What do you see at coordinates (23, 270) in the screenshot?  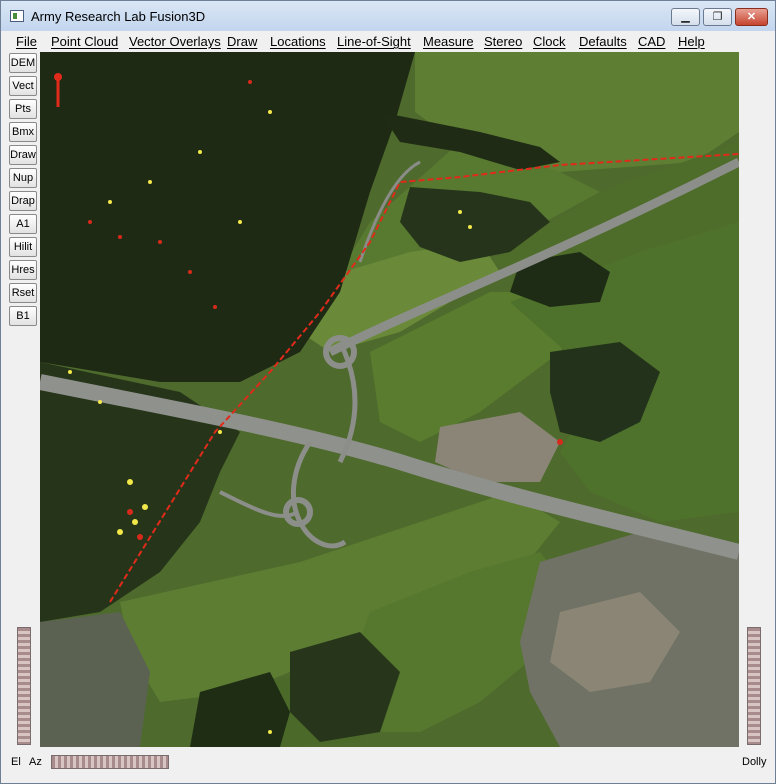 I see `hres-button: Hres` at bounding box center [23, 270].